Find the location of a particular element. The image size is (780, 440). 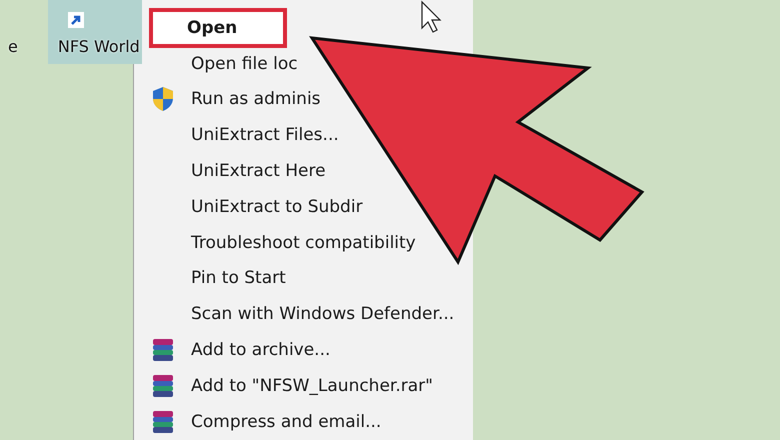

menu-item: UniExtract Here is located at coordinates (258, 171).